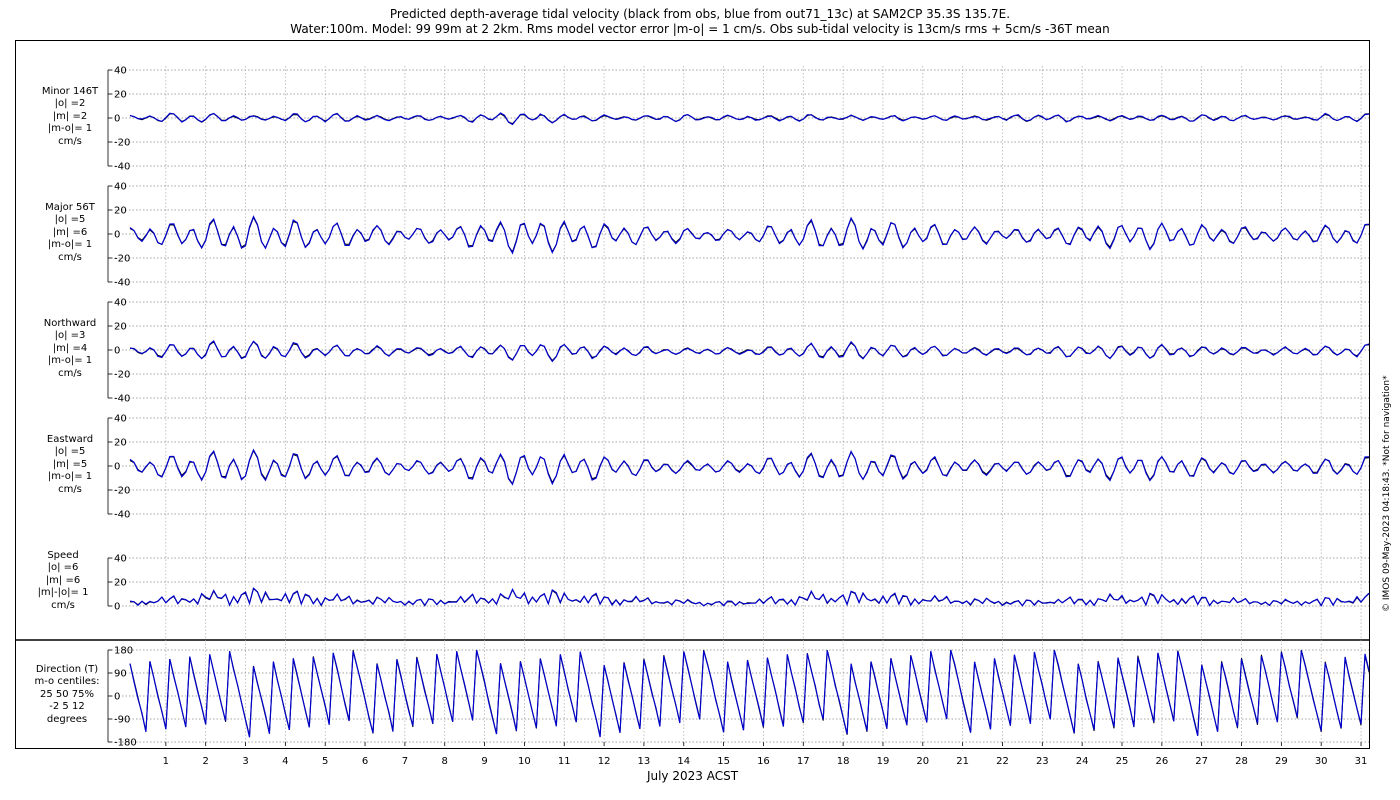 This screenshot has height=800, width=1400. What do you see at coordinates (245, 761) in the screenshot?
I see `x-tick-label: 3` at bounding box center [245, 761].